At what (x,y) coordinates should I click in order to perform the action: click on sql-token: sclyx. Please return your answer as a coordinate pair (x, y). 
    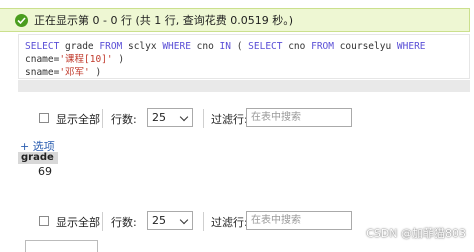
    Looking at the image, I should click on (142, 46).